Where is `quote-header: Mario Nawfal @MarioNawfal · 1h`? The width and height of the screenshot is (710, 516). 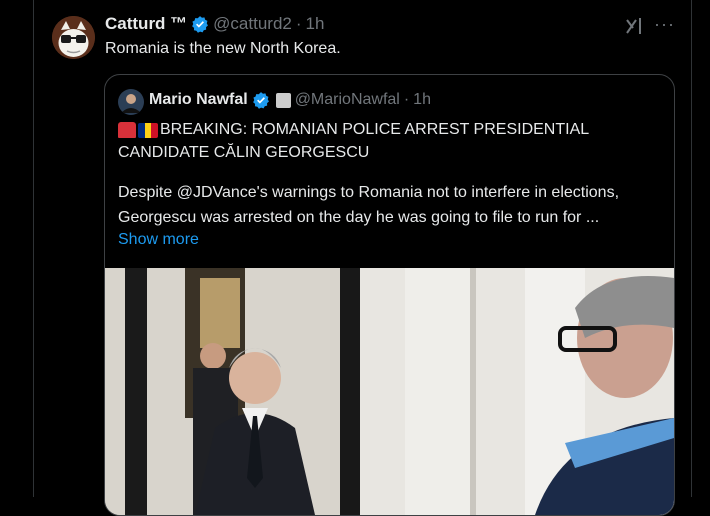
quote-header: Mario Nawfal @MarioNawfal · 1h is located at coordinates (290, 100).